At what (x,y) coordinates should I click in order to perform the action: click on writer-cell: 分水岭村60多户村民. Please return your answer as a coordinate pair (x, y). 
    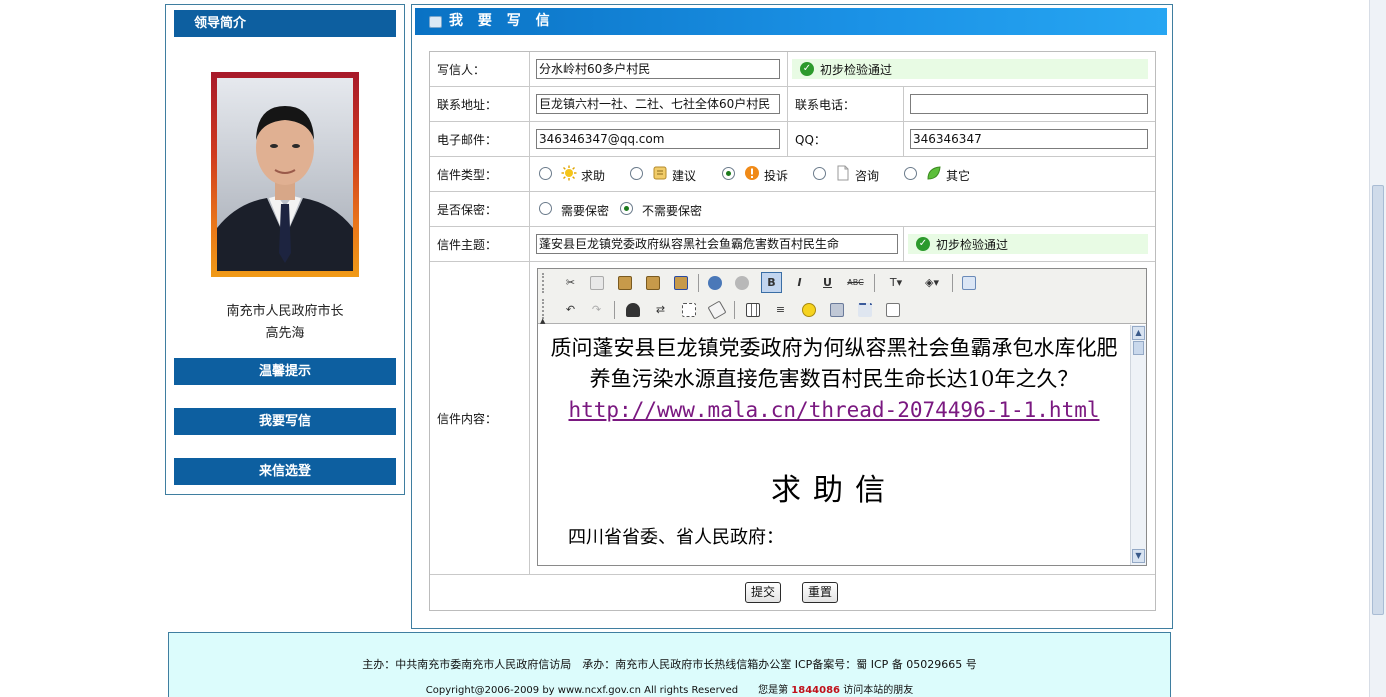
    Looking at the image, I should click on (659, 69).